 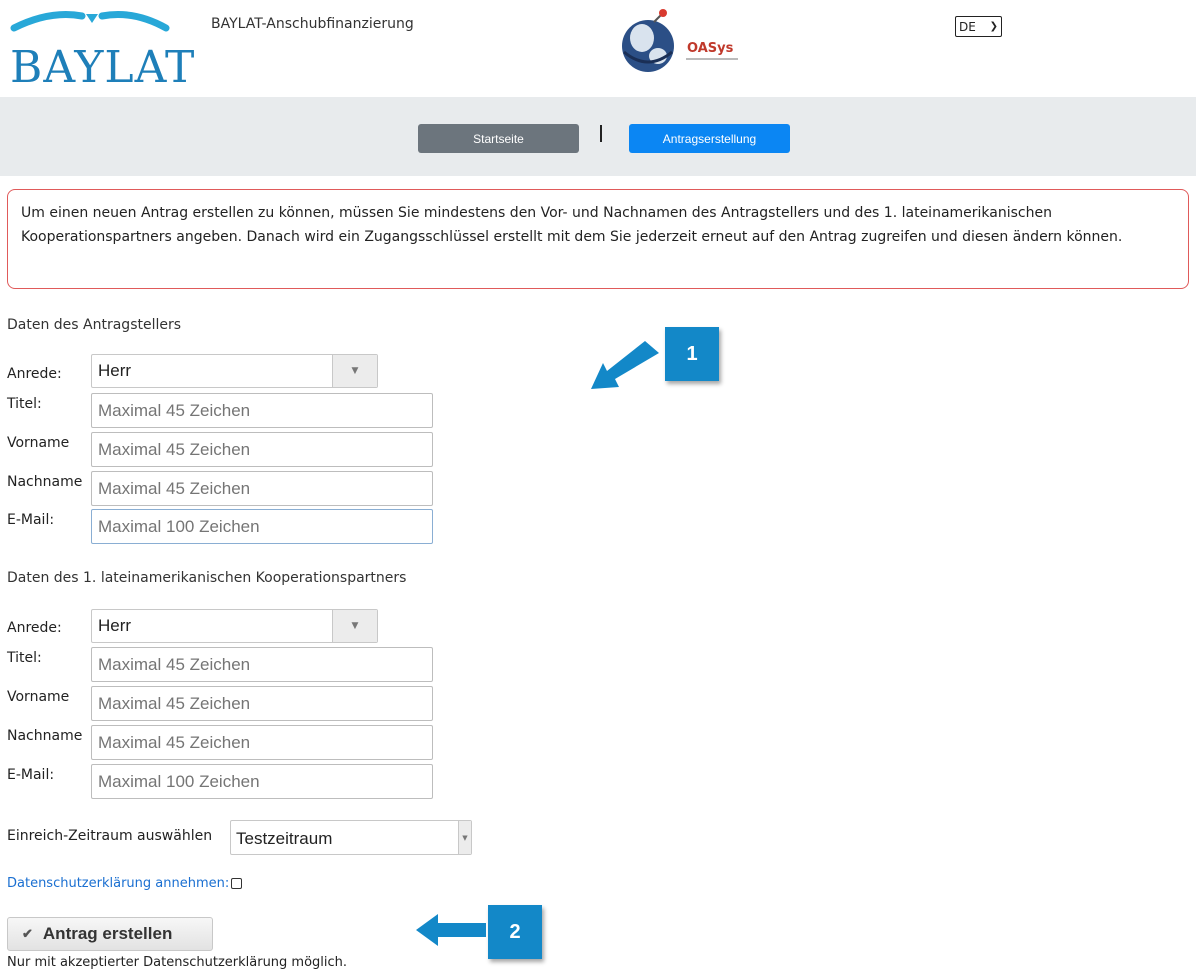 I want to click on globe-icon, so click(x=648, y=40).